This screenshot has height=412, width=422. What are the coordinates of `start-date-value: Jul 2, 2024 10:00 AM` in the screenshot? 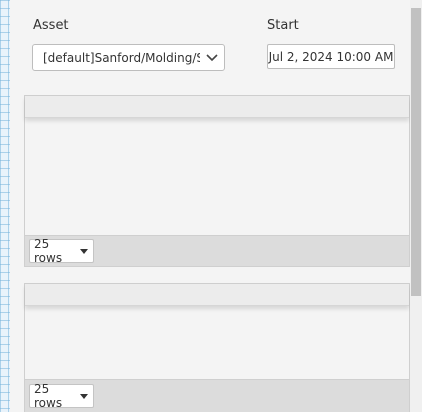 It's located at (331, 56).